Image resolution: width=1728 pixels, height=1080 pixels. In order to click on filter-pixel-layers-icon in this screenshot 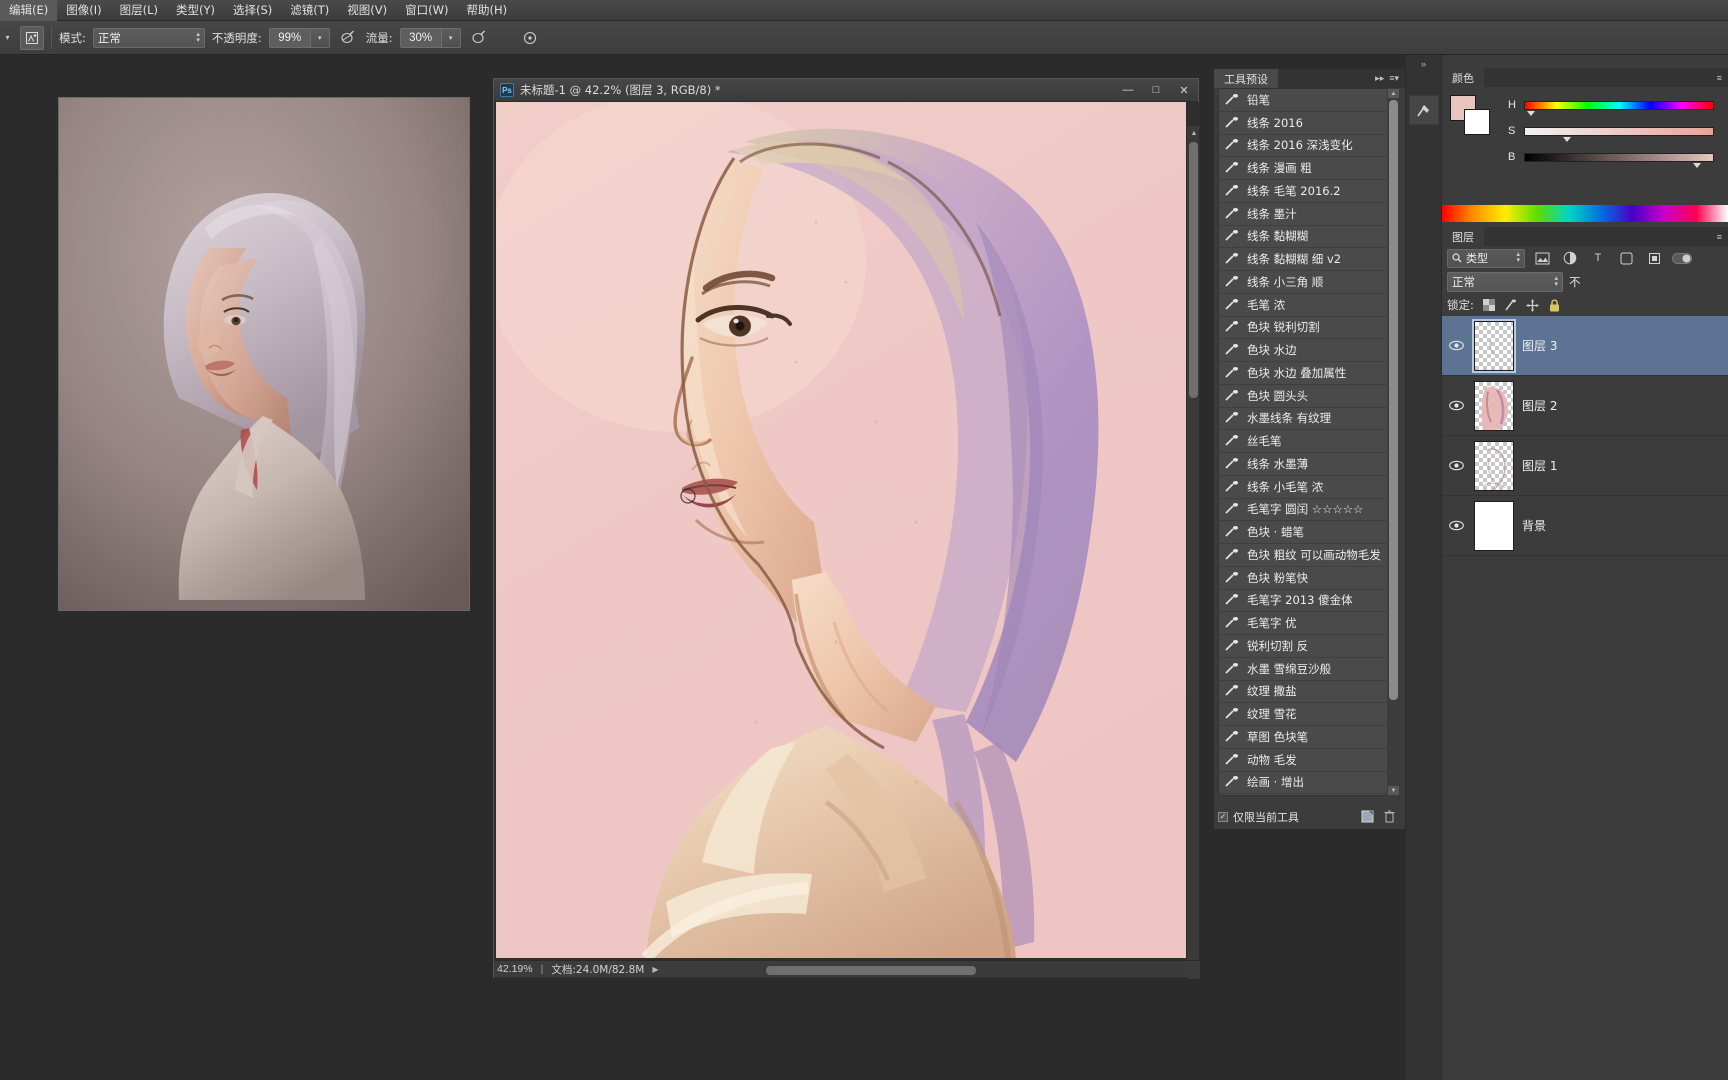, I will do `click(1542, 258)`.